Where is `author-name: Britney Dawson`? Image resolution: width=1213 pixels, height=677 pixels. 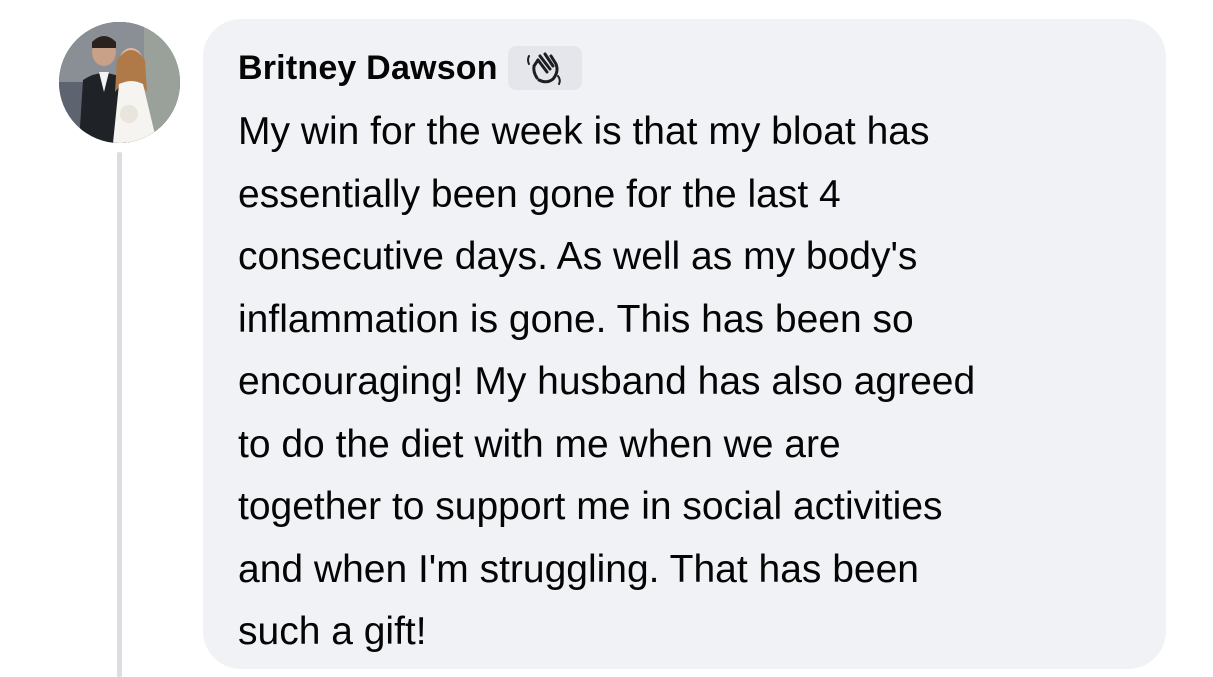
author-name: Britney Dawson is located at coordinates (368, 68).